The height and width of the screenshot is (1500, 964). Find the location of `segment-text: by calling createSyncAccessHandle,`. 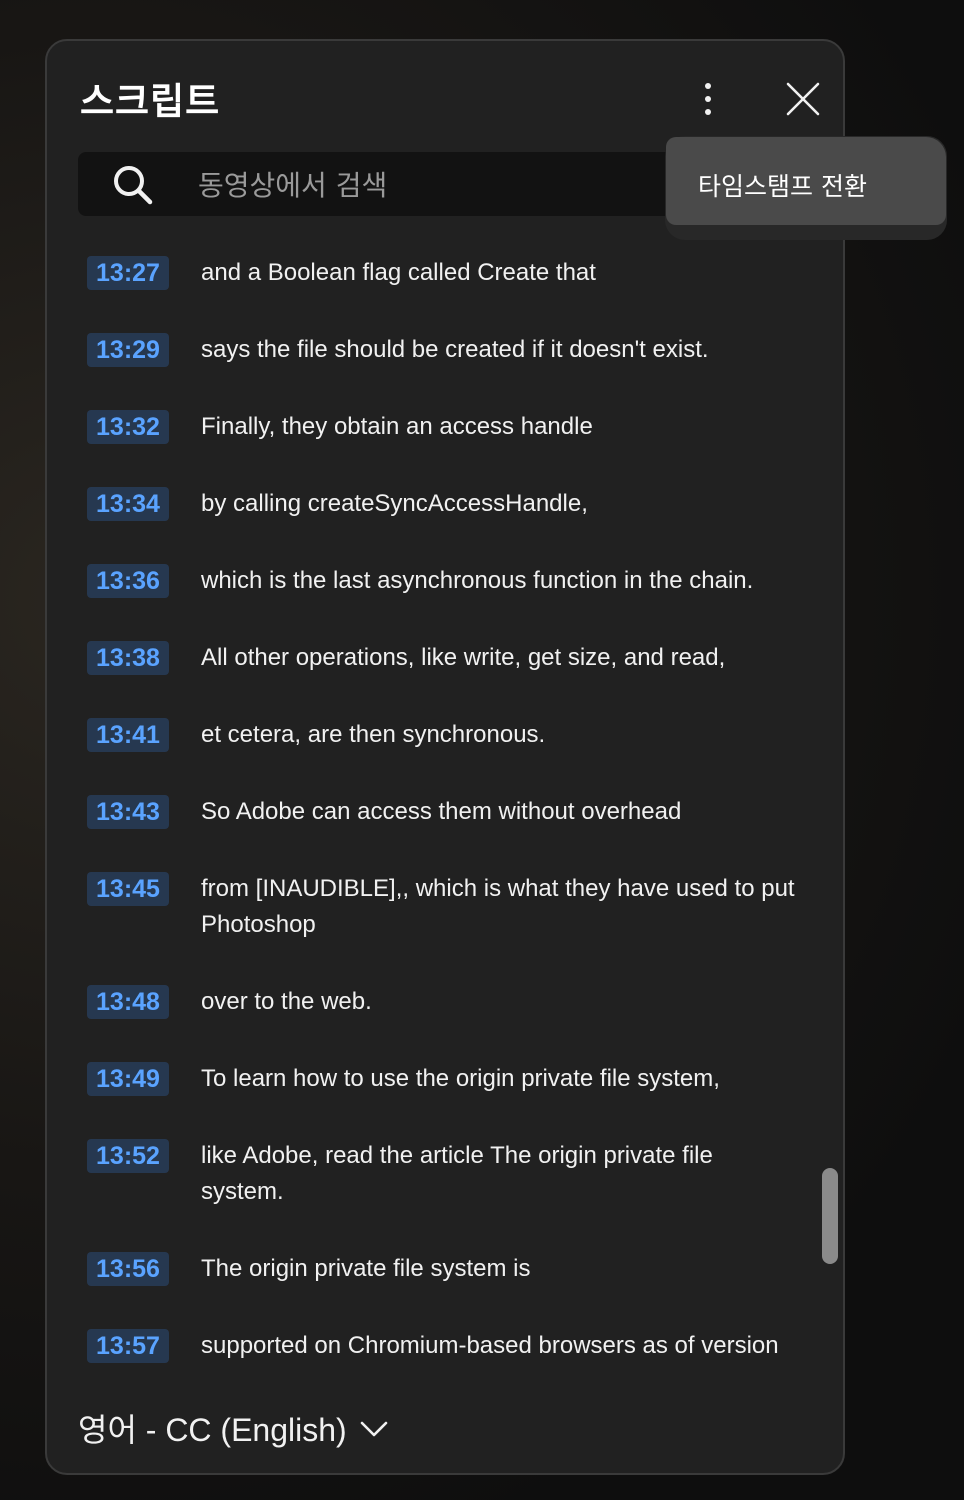

segment-text: by calling createSyncAccessHandle, is located at coordinates (394, 503).